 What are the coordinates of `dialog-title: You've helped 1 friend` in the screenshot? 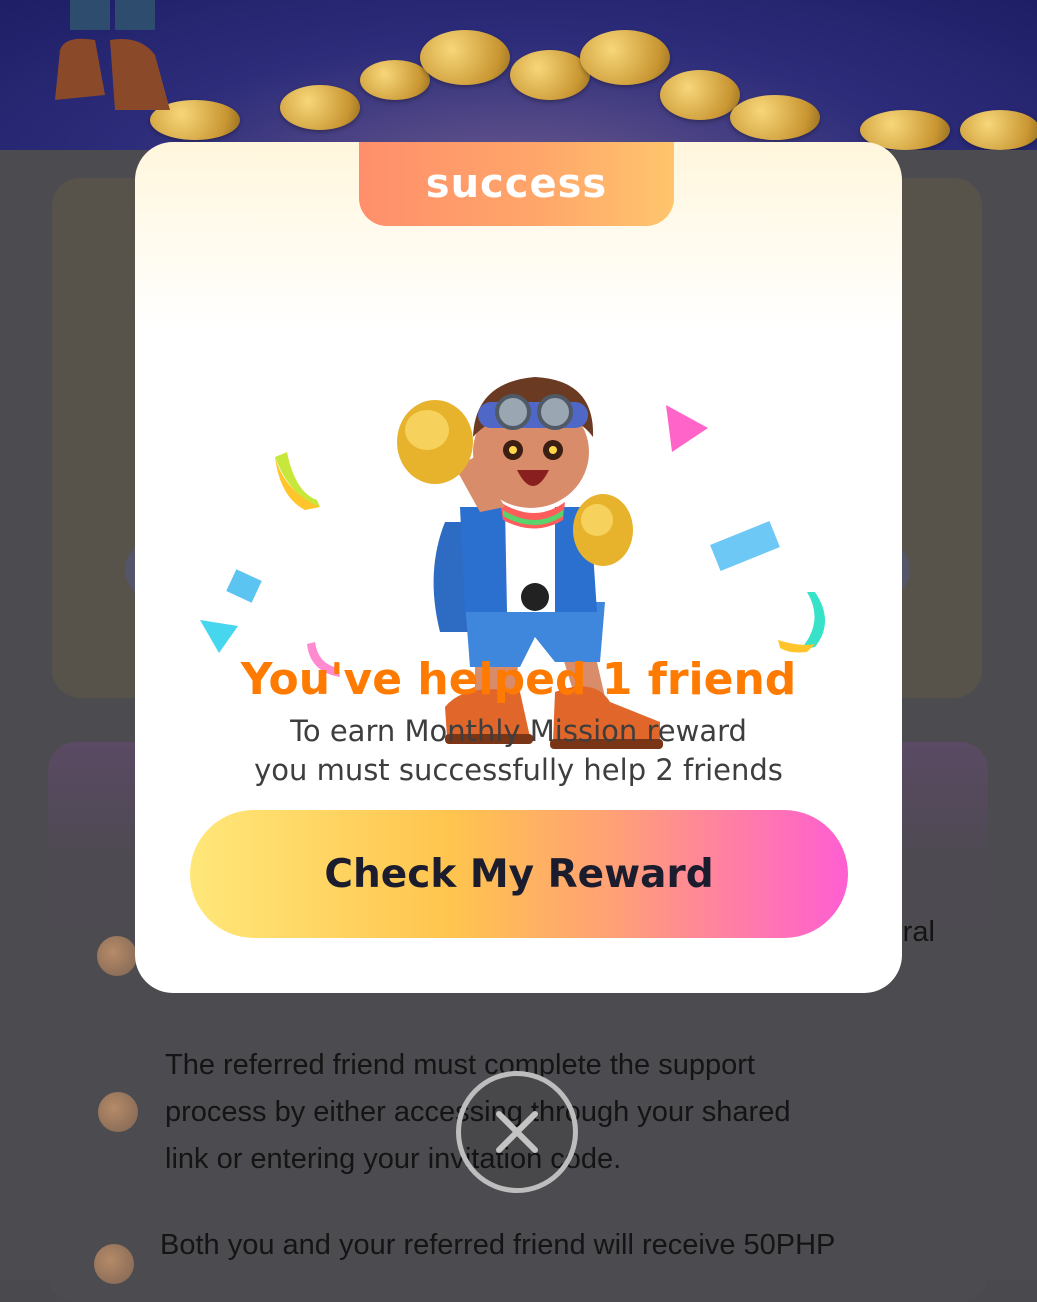 It's located at (518, 679).